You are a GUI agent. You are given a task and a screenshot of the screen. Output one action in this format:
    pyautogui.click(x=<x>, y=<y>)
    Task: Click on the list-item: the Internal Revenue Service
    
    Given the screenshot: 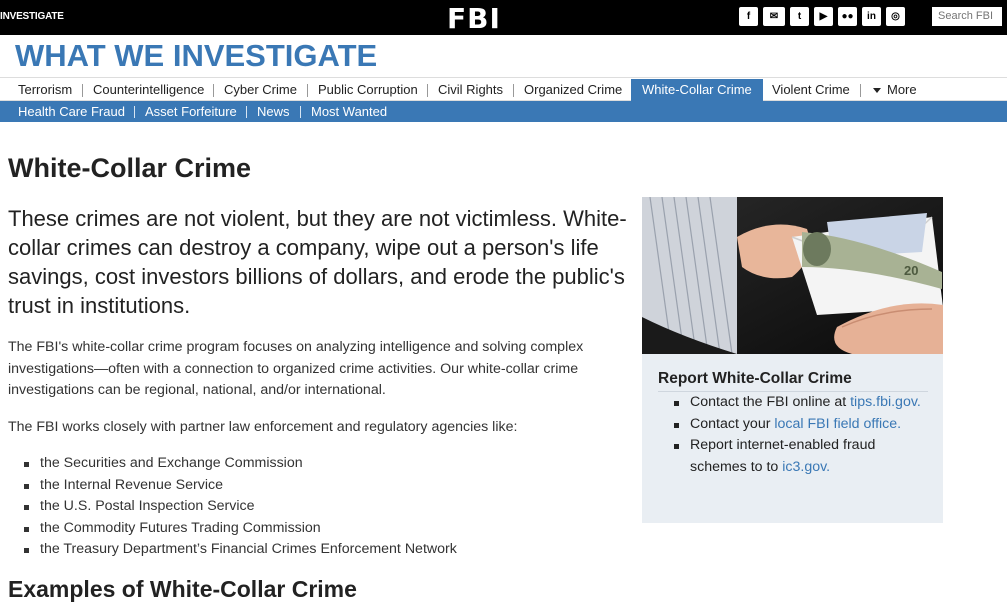 What is the action you would take?
    pyautogui.click(x=240, y=486)
    